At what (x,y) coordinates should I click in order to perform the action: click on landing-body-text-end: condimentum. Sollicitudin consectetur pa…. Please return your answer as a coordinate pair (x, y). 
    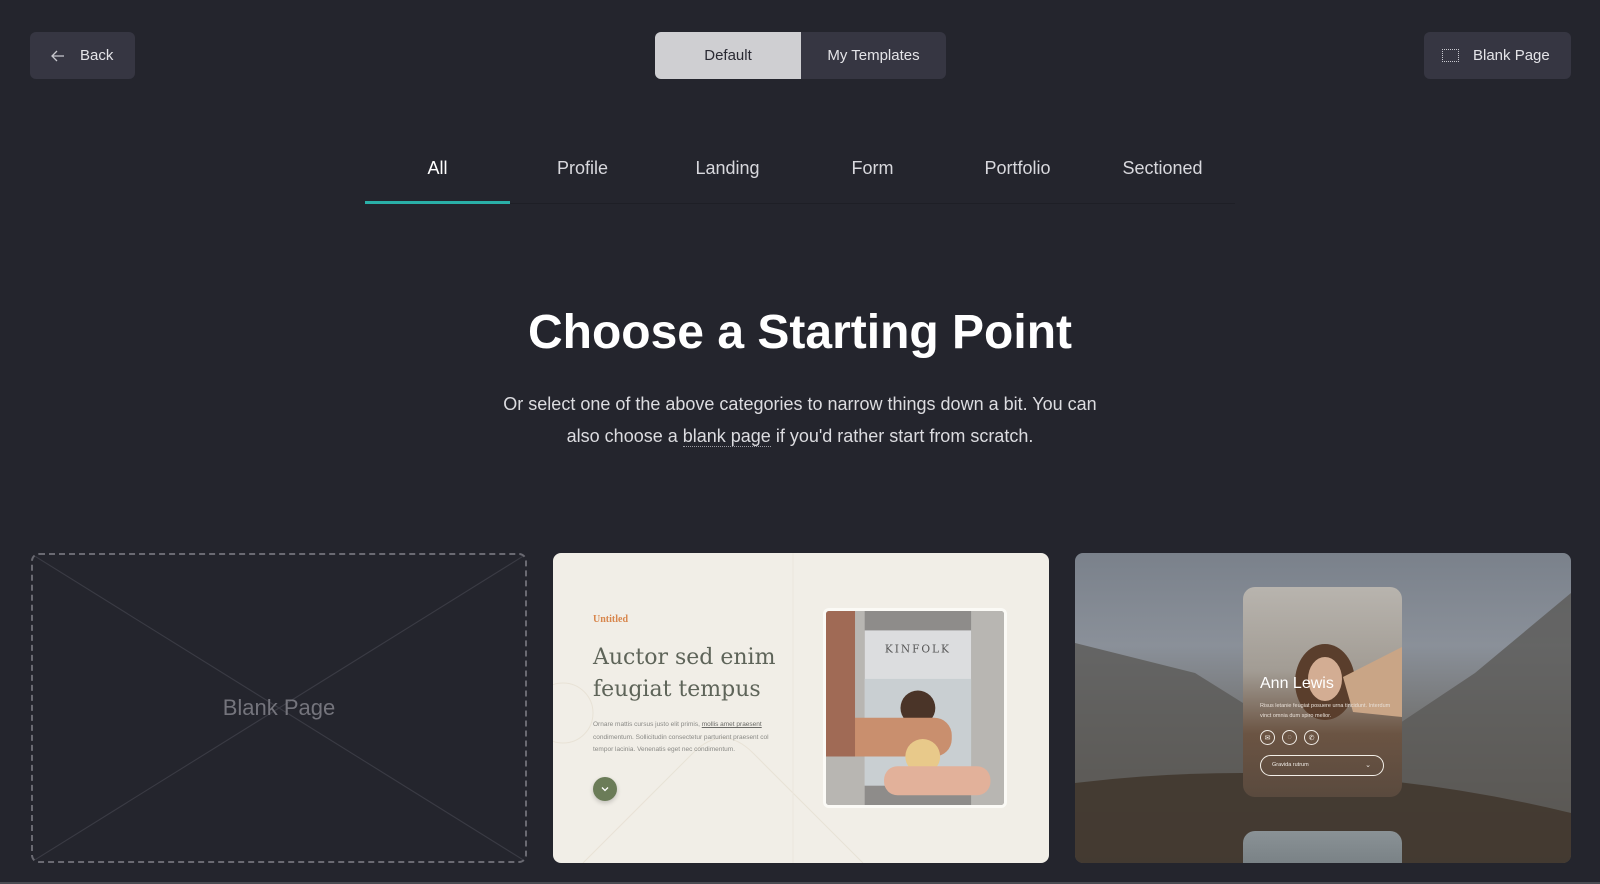
    Looking at the image, I should click on (681, 743).